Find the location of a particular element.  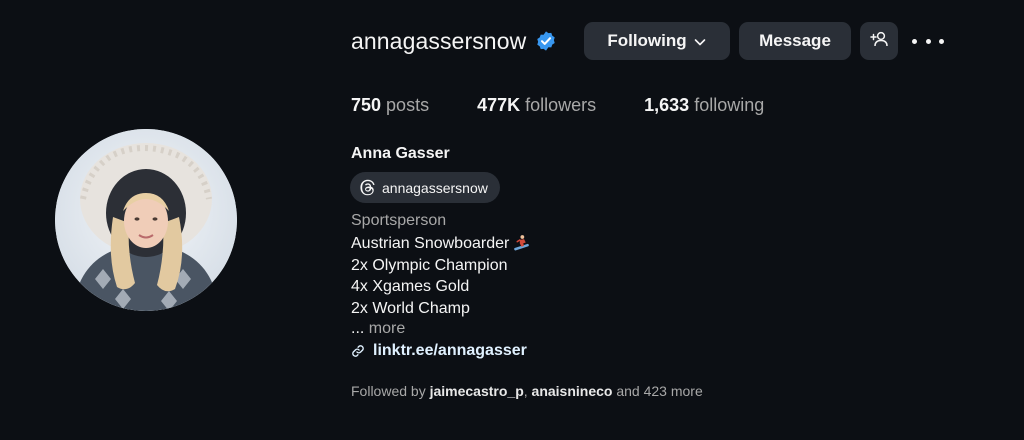

suggested-users-button is located at coordinates (879, 41).